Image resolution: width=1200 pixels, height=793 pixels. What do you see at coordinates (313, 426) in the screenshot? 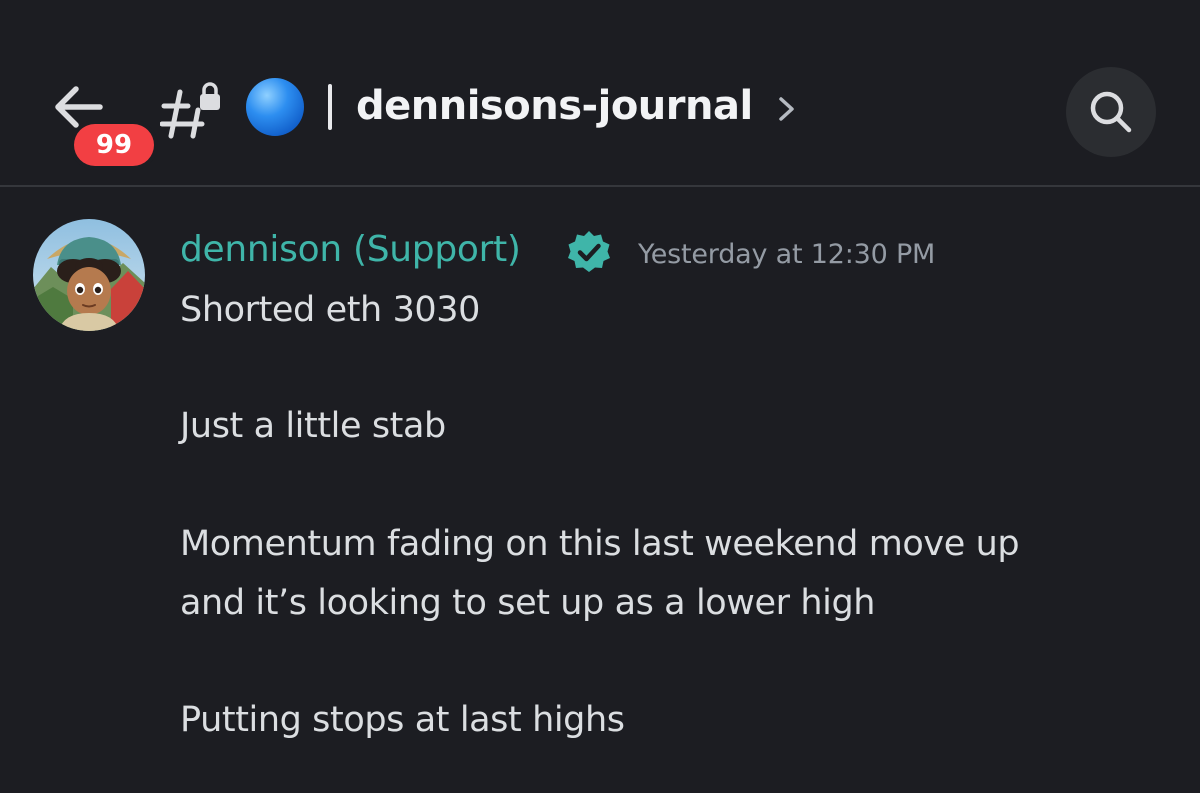
I see `message-line: Just a little stab` at bounding box center [313, 426].